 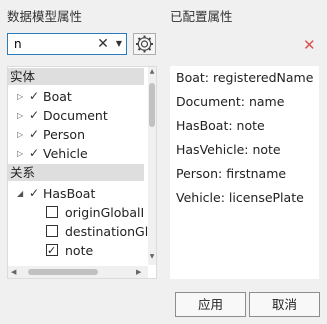 I want to click on scroll-up-icon: ▲, so click(x=152, y=71).